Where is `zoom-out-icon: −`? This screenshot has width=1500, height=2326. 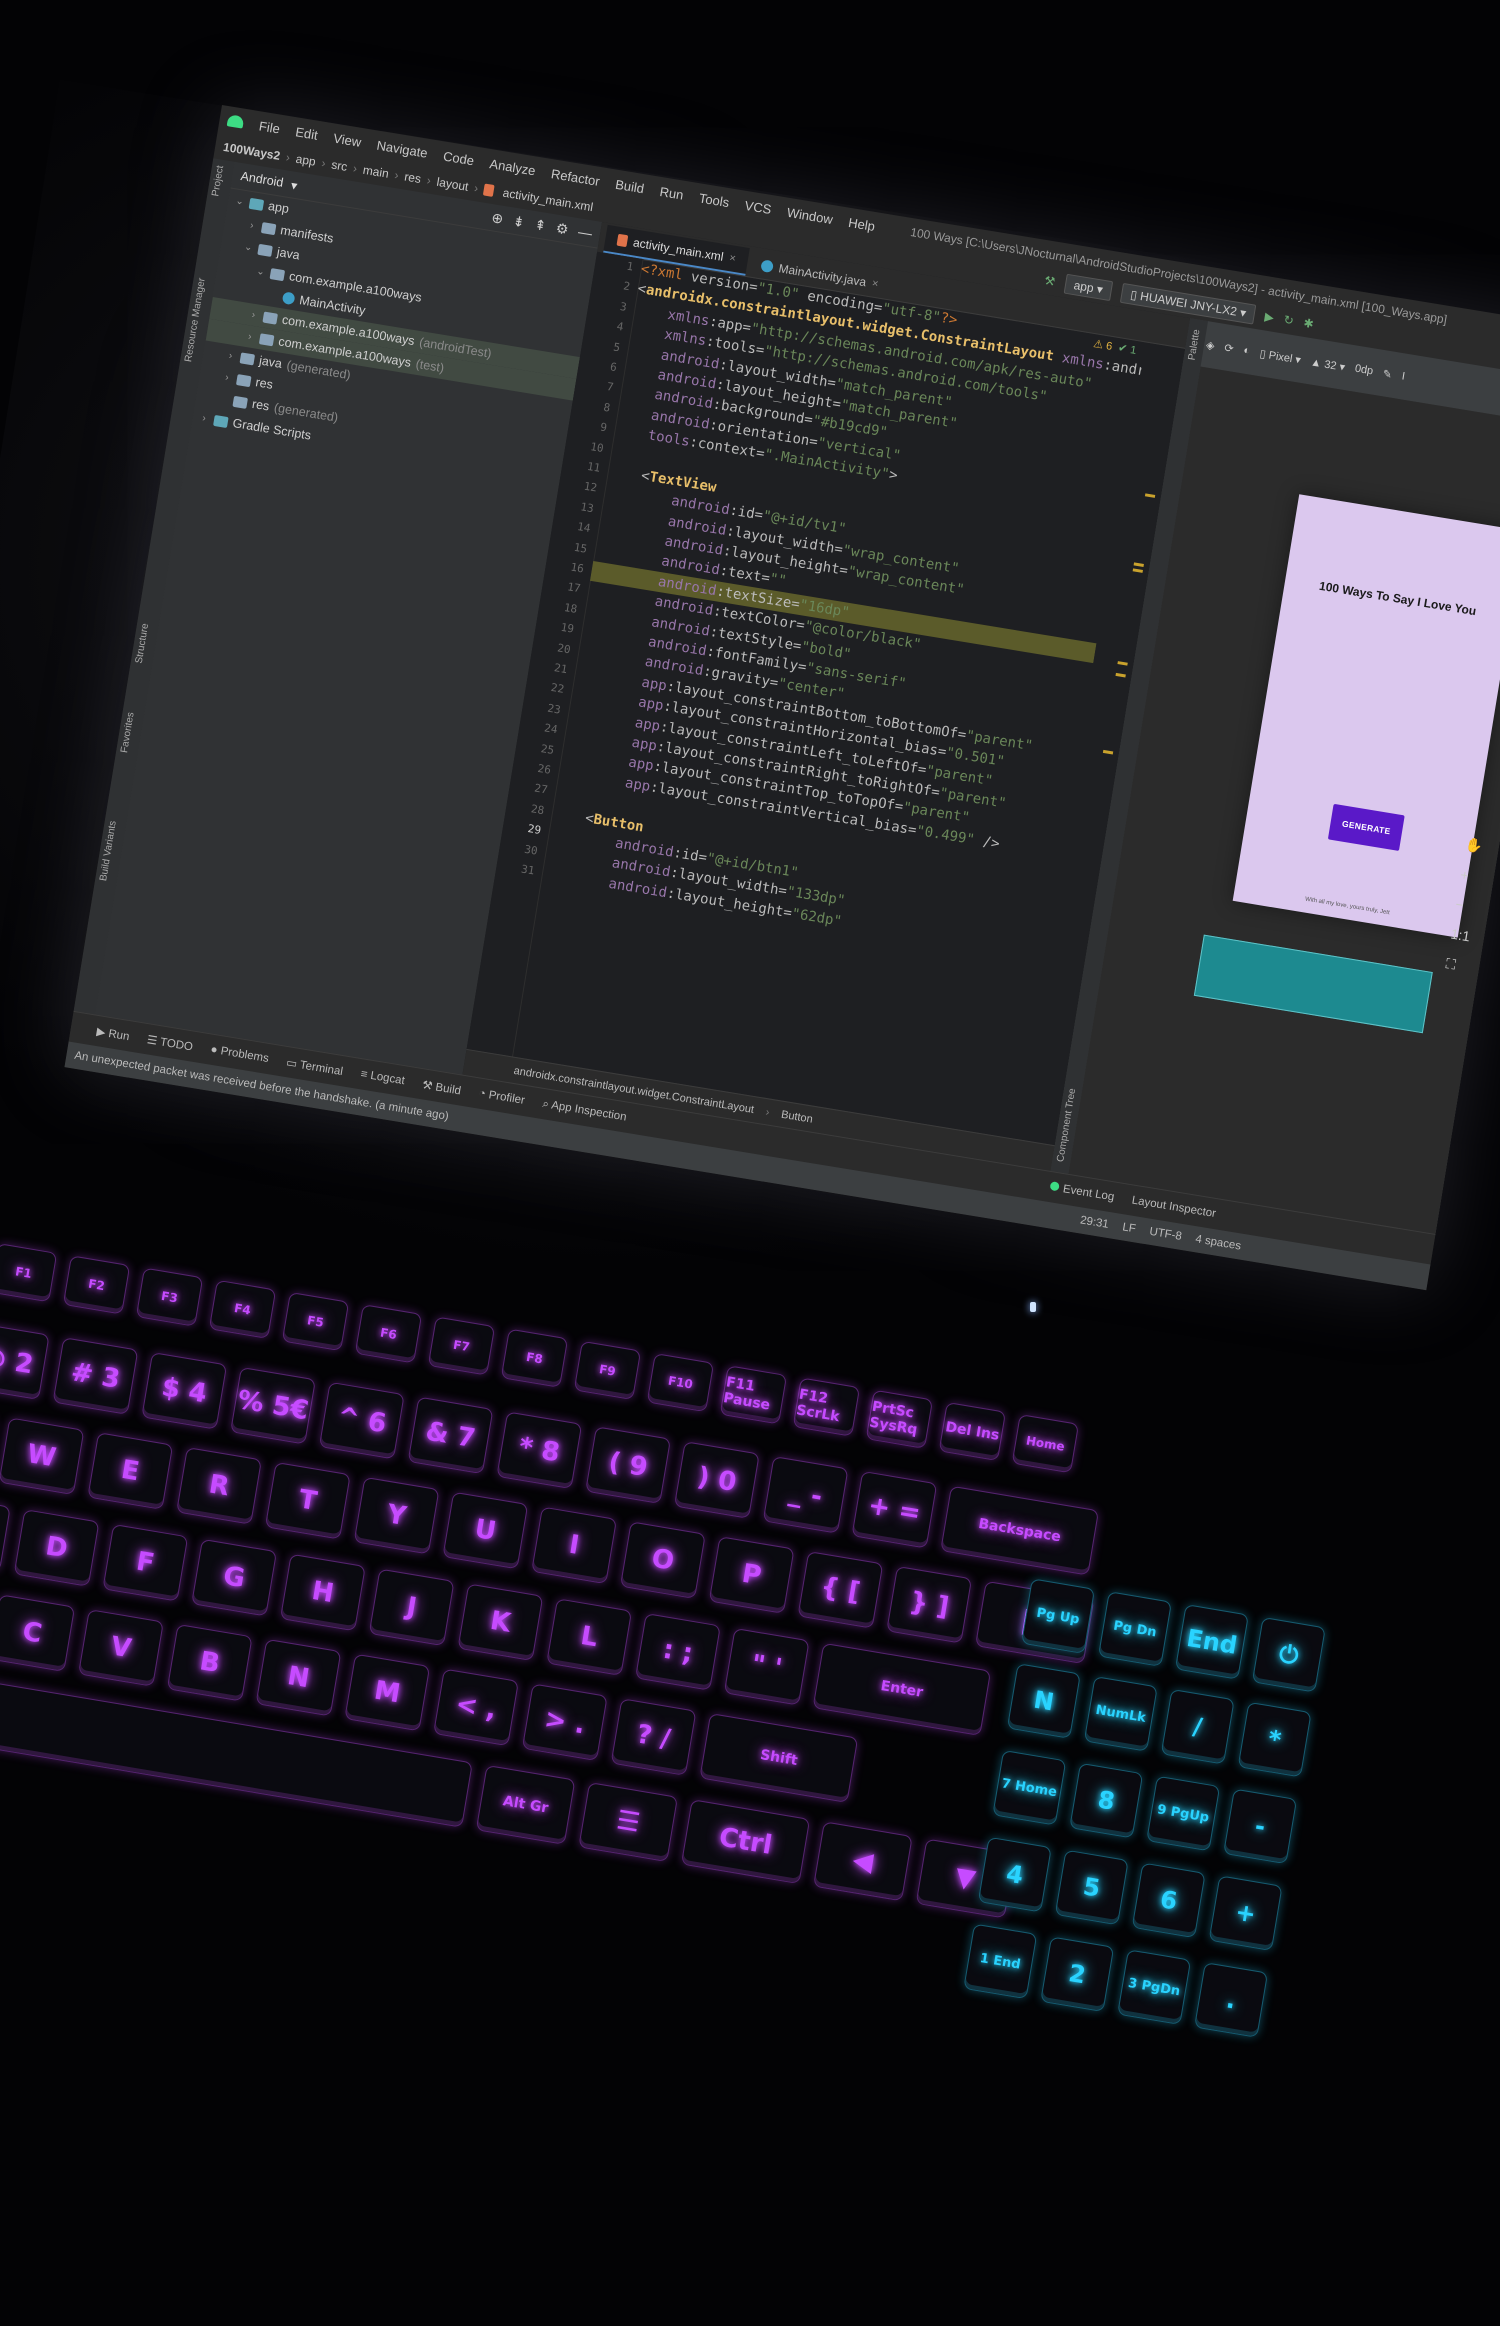
zoom-out-icon: − is located at coordinates (1465, 905).